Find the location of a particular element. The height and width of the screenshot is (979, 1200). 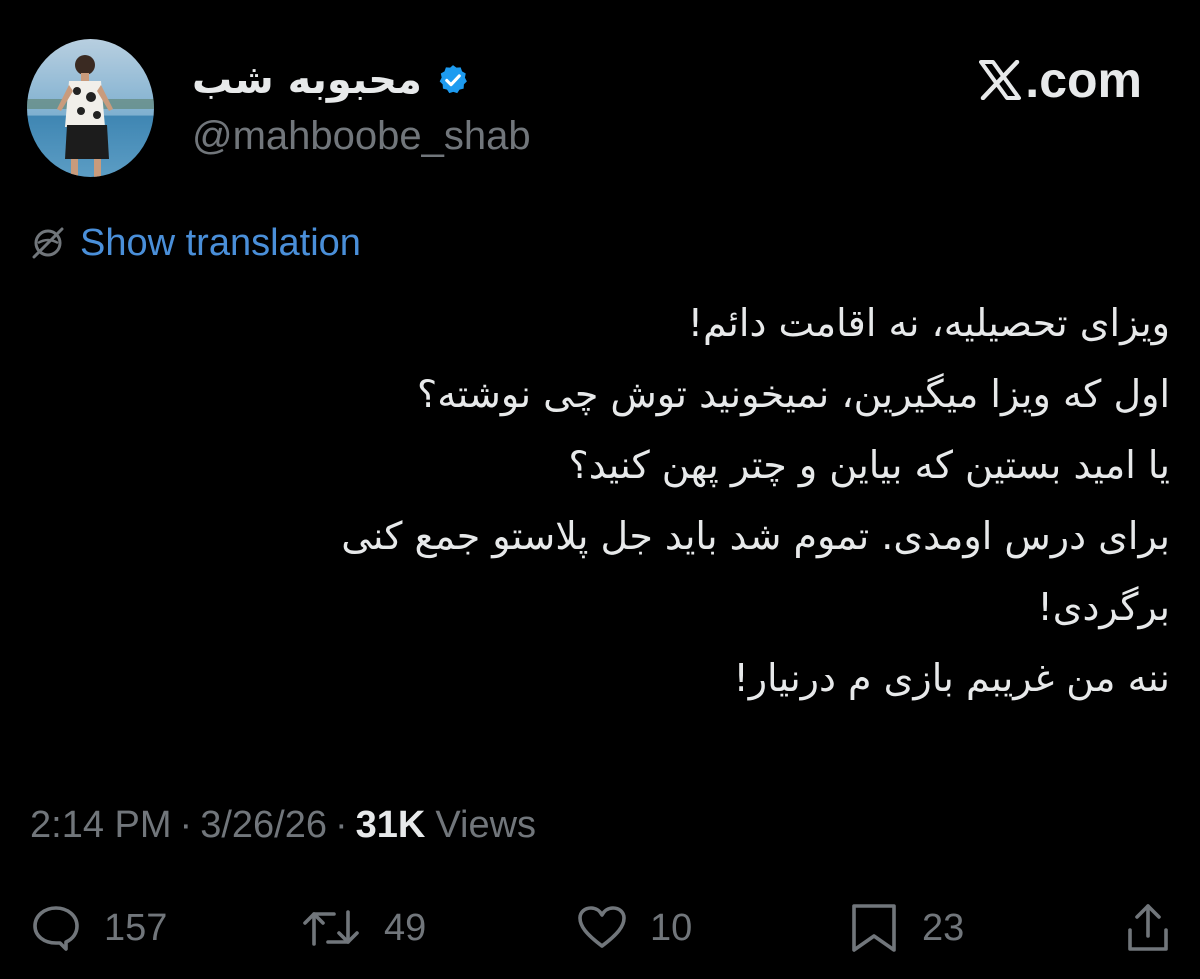

reply-icon is located at coordinates (56, 928).